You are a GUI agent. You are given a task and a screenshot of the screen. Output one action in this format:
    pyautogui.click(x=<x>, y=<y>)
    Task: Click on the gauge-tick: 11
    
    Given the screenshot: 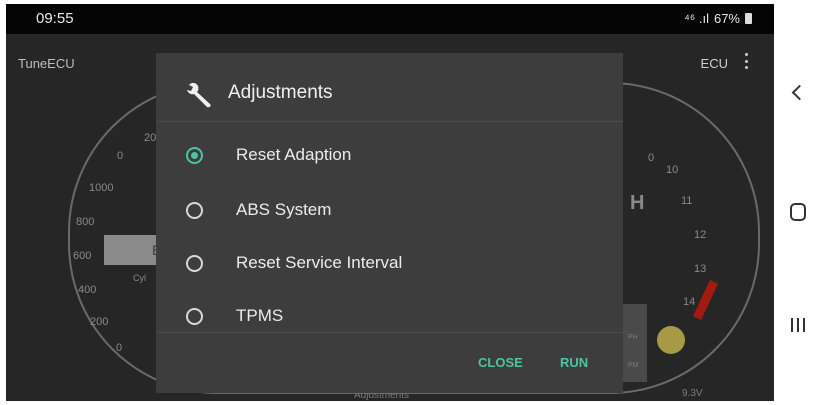 What is the action you would take?
    pyautogui.click(x=687, y=201)
    